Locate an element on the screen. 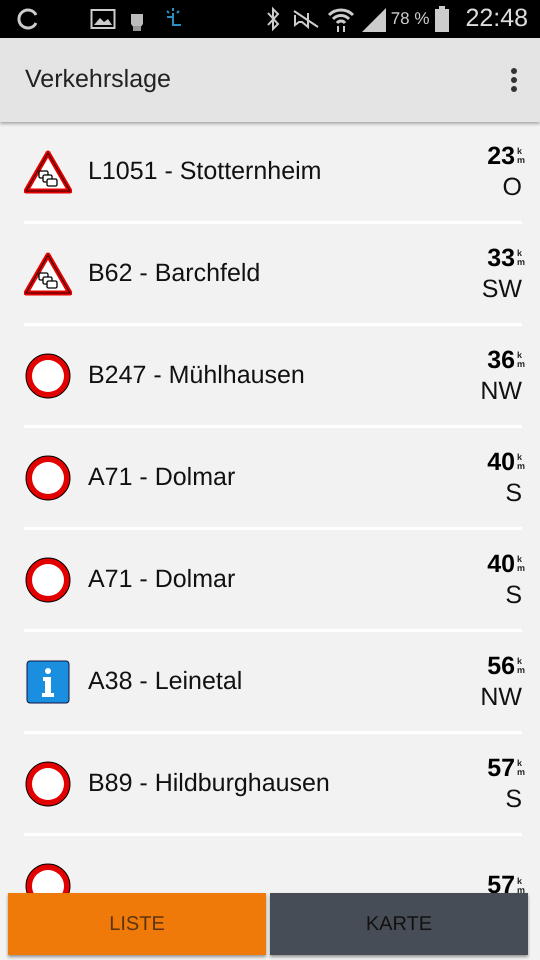 The image size is (540, 960). overflow-menu-icon is located at coordinates (514, 80).